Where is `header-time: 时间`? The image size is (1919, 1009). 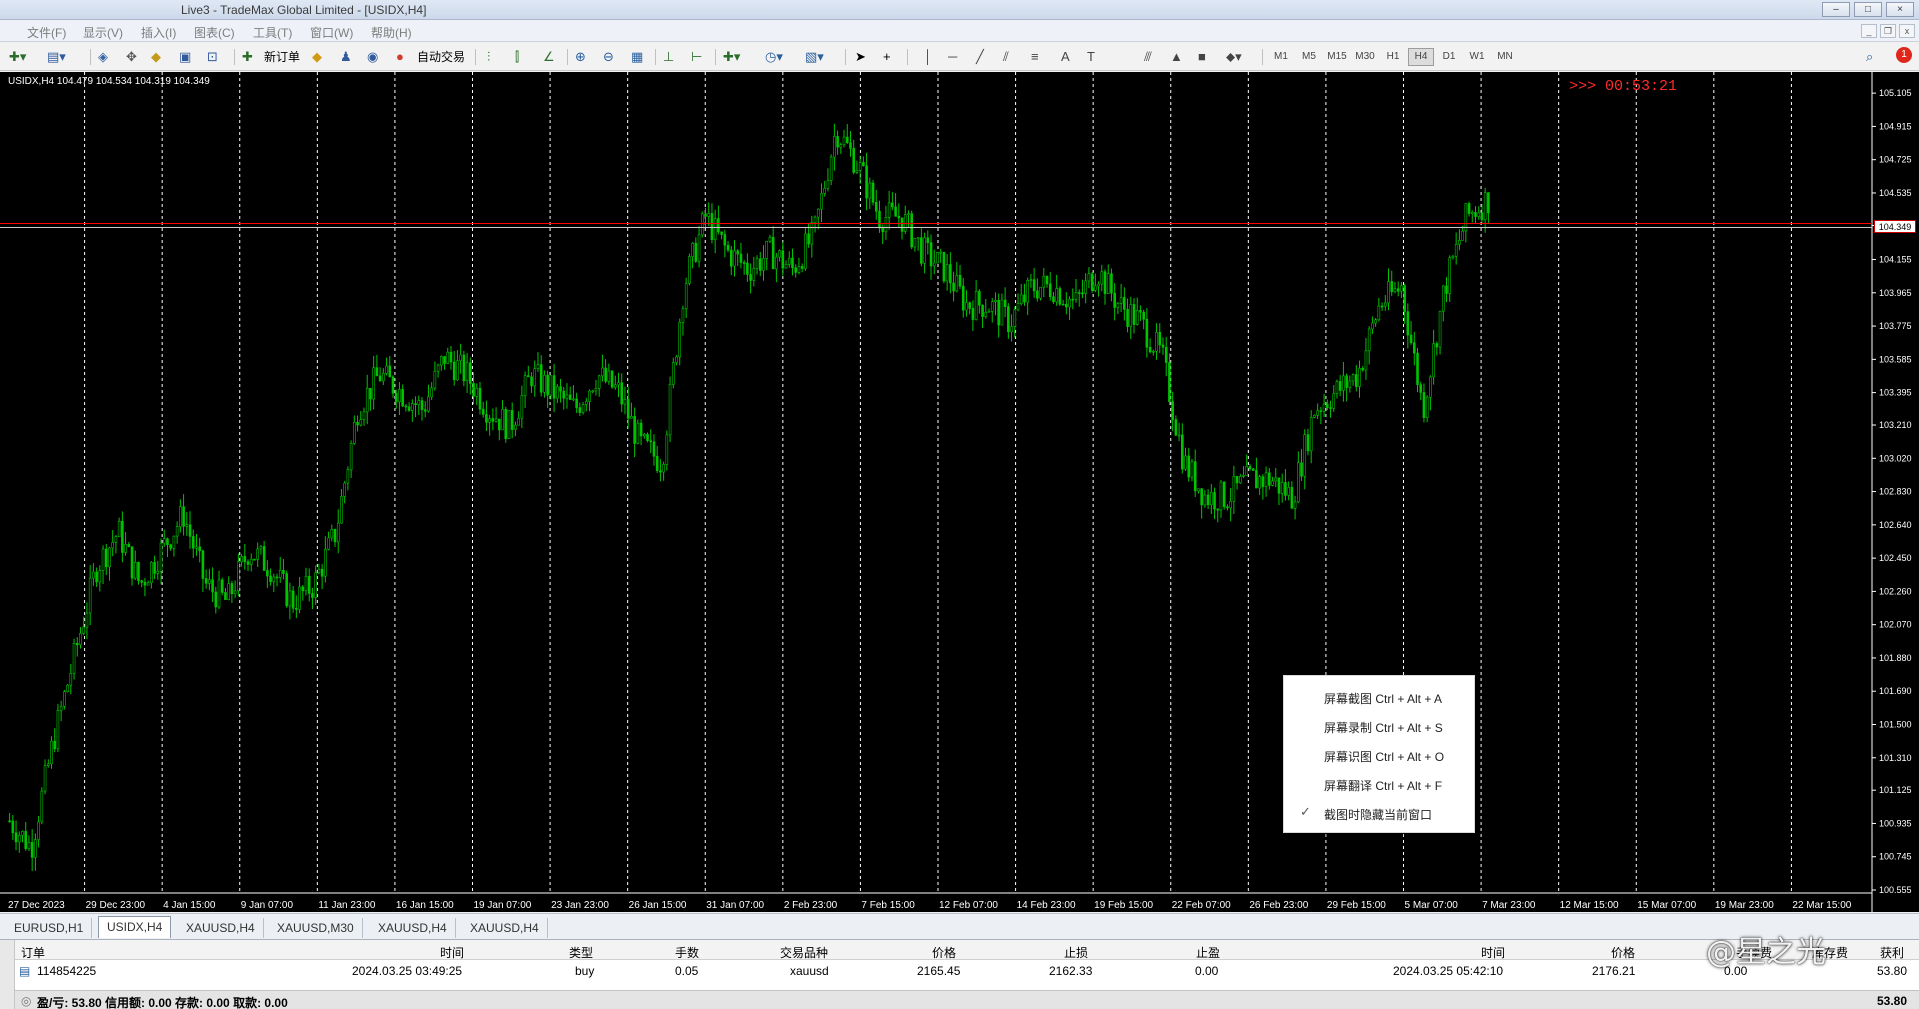 header-time: 时间 is located at coordinates (452, 952).